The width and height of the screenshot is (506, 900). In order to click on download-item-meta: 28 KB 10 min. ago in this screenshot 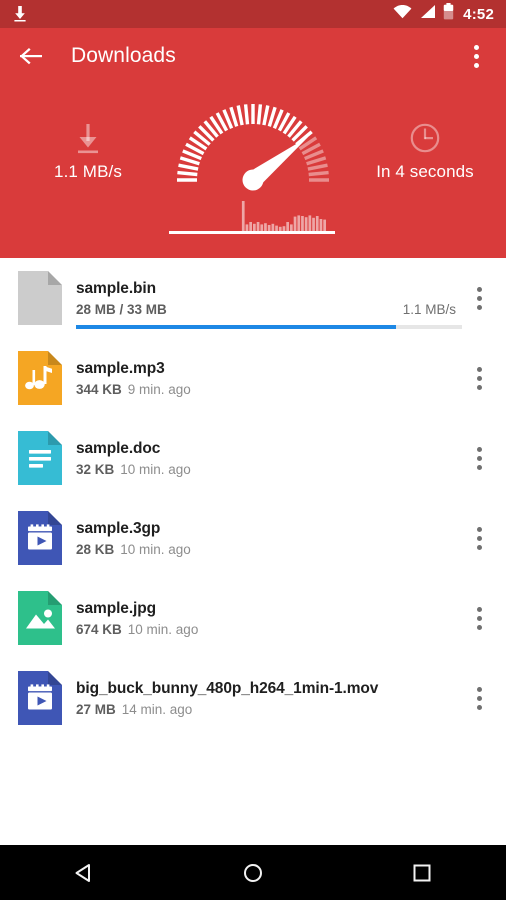, I will do `click(266, 549)`.